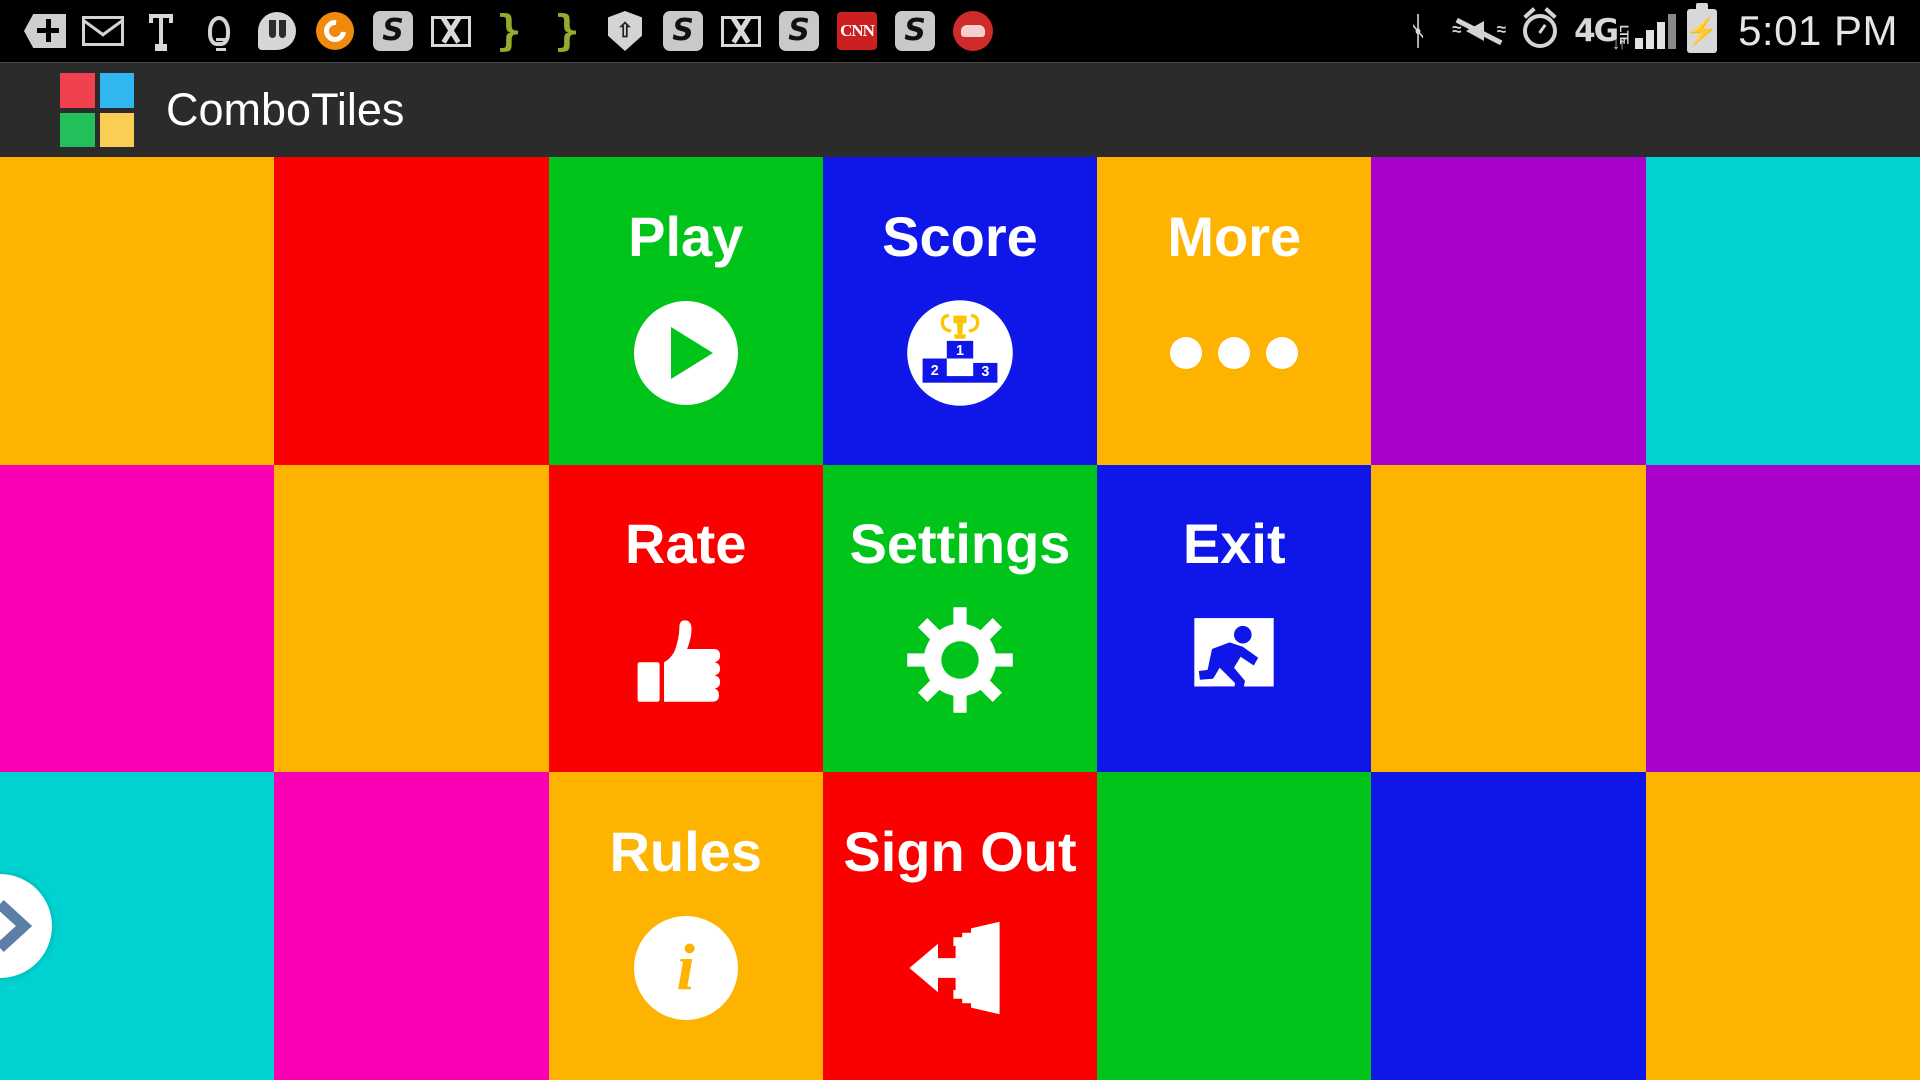 This screenshot has height=1080, width=1920. What do you see at coordinates (137, 618) in the screenshot?
I see `tile-decorative-r2-c1` at bounding box center [137, 618].